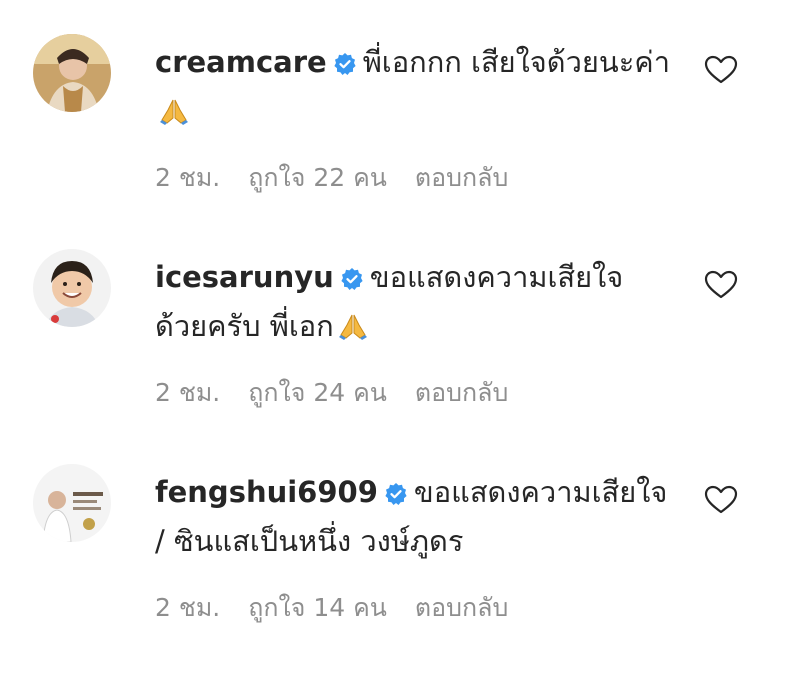 The height and width of the screenshot is (674, 800). Describe the element at coordinates (317, 392) in the screenshot. I see `like-count: ถูกใจ 24 คน` at that location.